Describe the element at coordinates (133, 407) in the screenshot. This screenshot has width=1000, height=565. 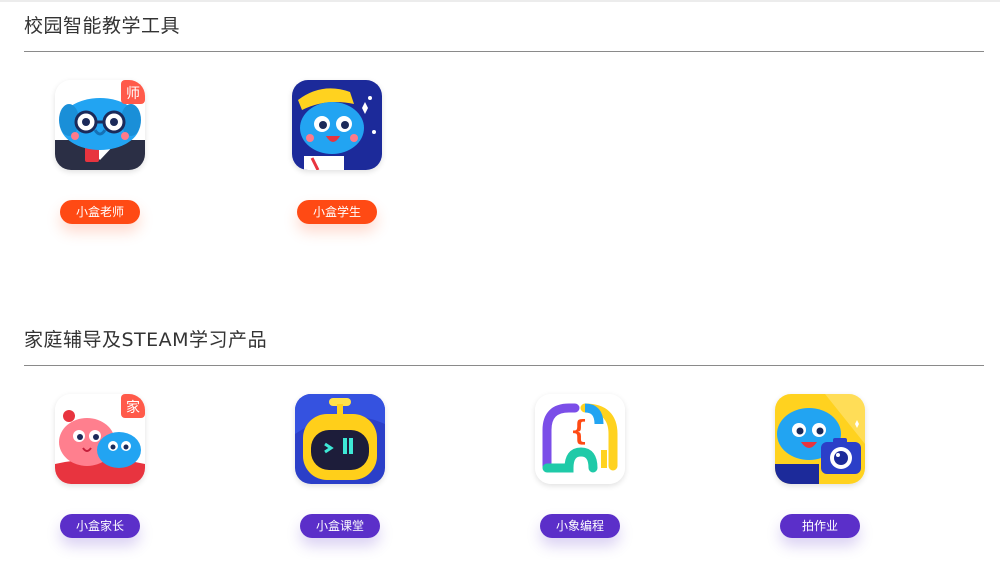
I see `parent-badge: 家` at that location.